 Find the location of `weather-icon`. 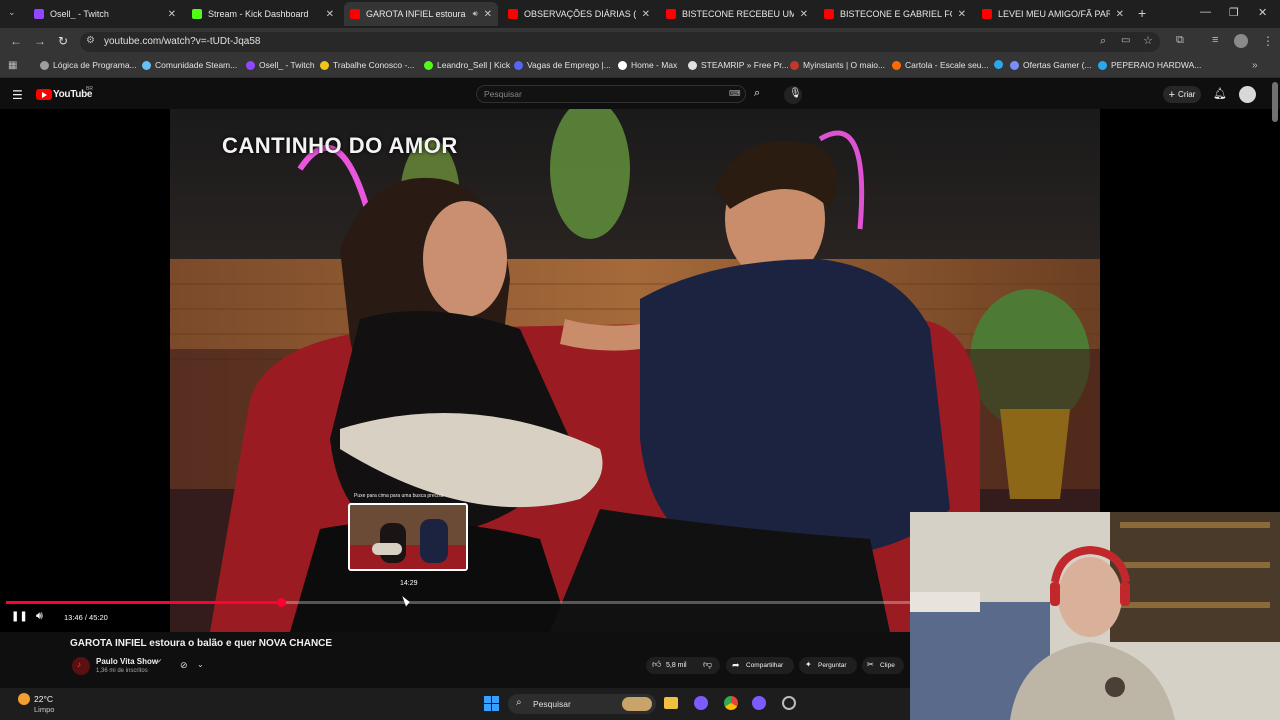

weather-icon is located at coordinates (24, 699).